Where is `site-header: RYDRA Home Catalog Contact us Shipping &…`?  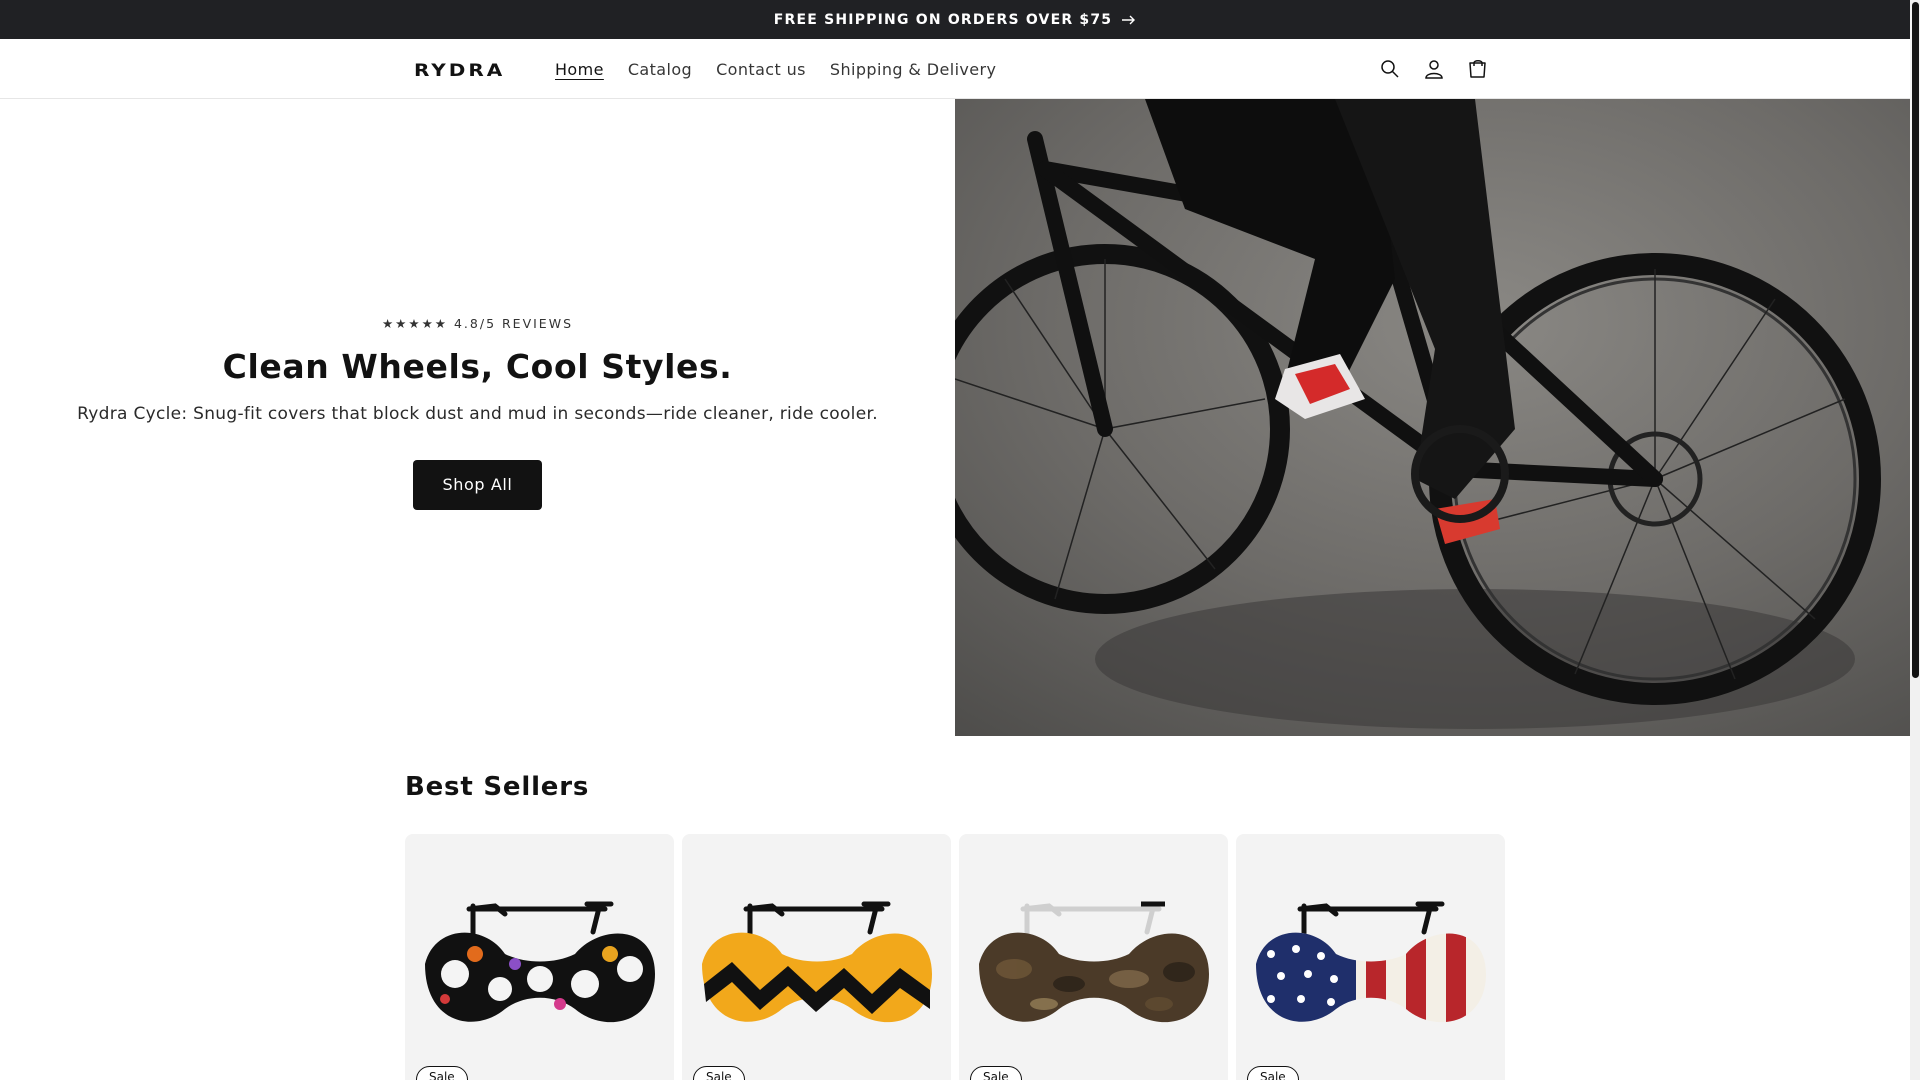 site-header: RYDRA Home Catalog Contact us Shipping &… is located at coordinates (955, 69).